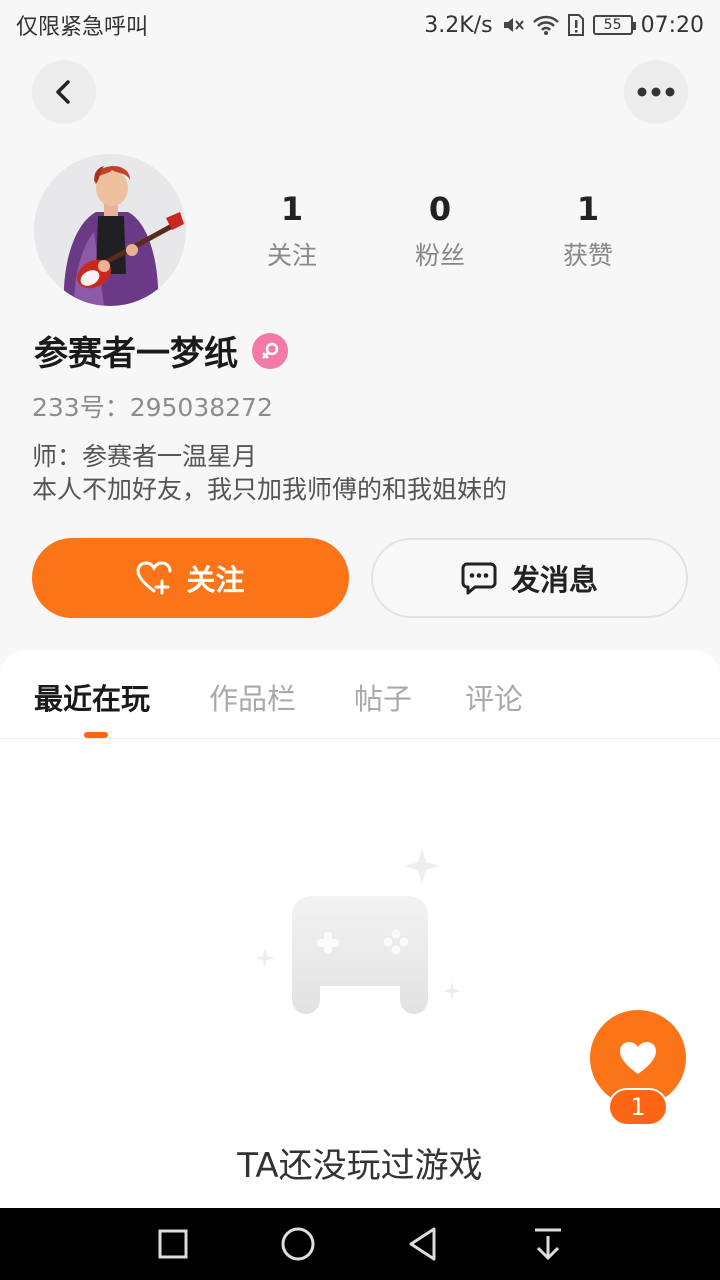 The width and height of the screenshot is (720, 1280). Describe the element at coordinates (383, 697) in the screenshot. I see `tab-posts: 帖子` at that location.